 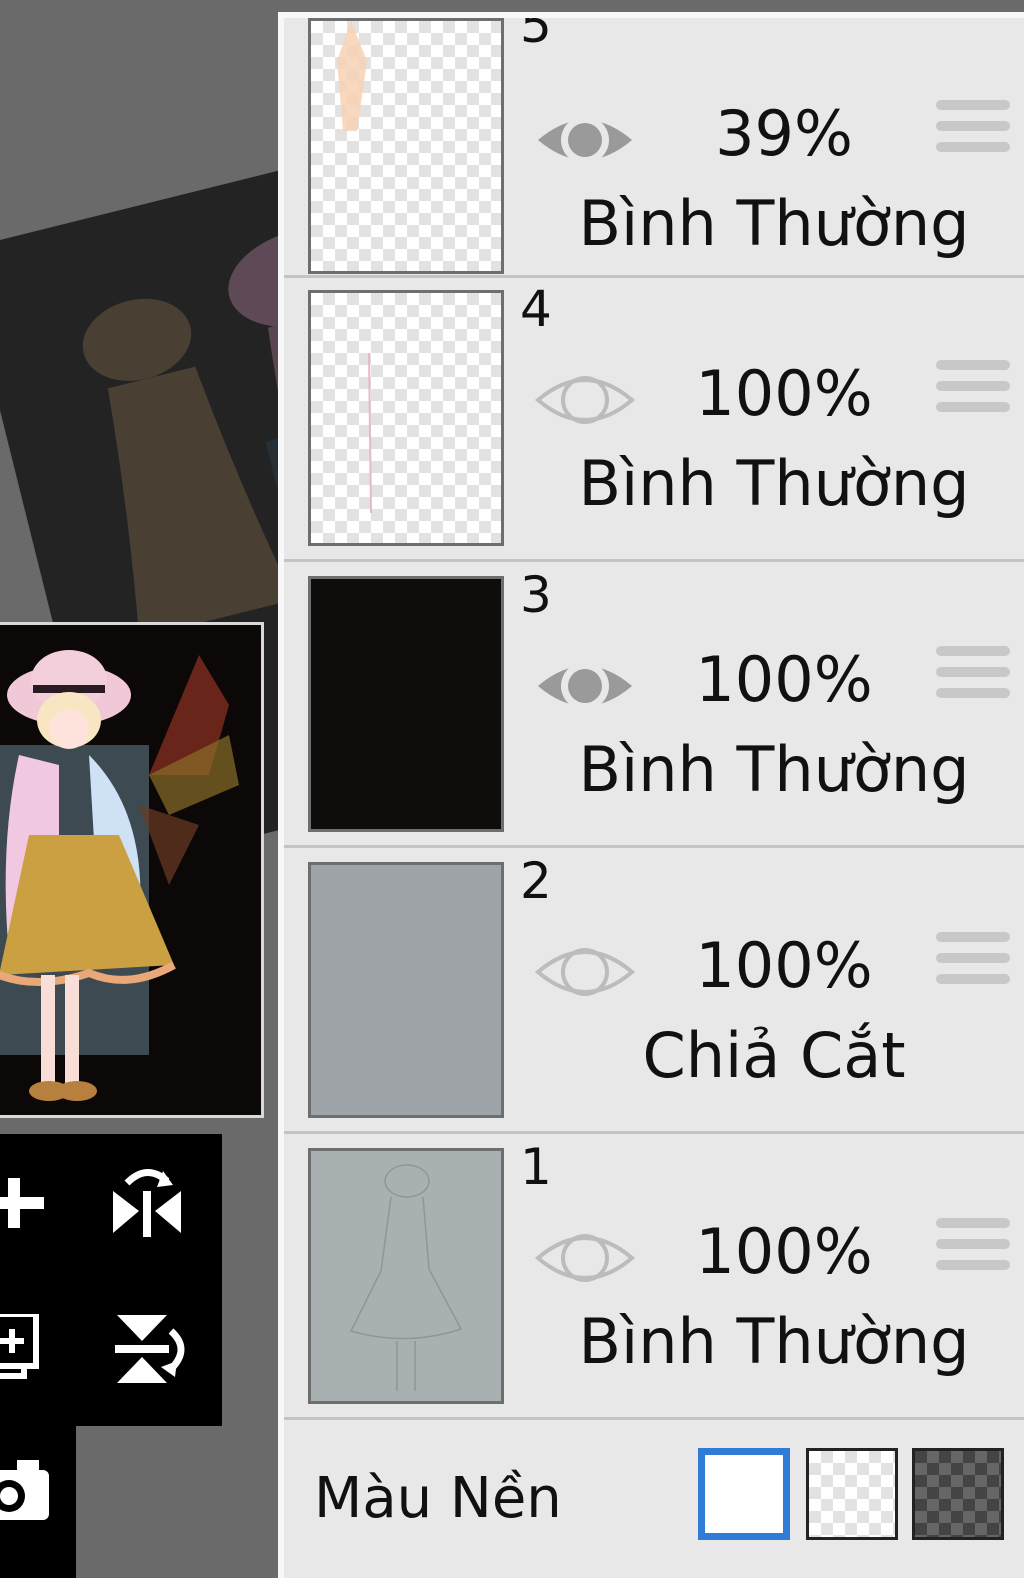 I want to click on add-button, so click(x=30, y=1203).